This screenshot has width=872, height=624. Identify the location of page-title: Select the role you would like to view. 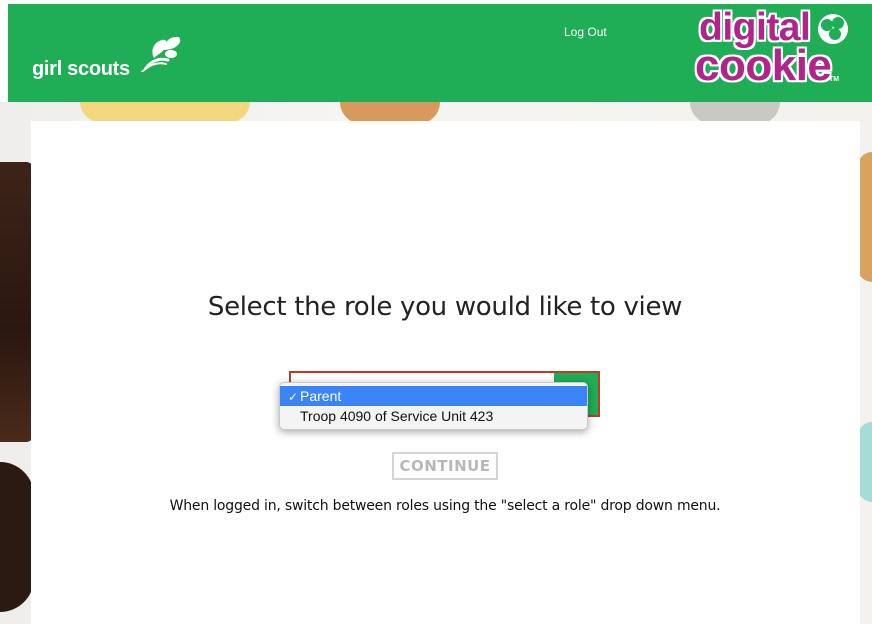
(445, 307).